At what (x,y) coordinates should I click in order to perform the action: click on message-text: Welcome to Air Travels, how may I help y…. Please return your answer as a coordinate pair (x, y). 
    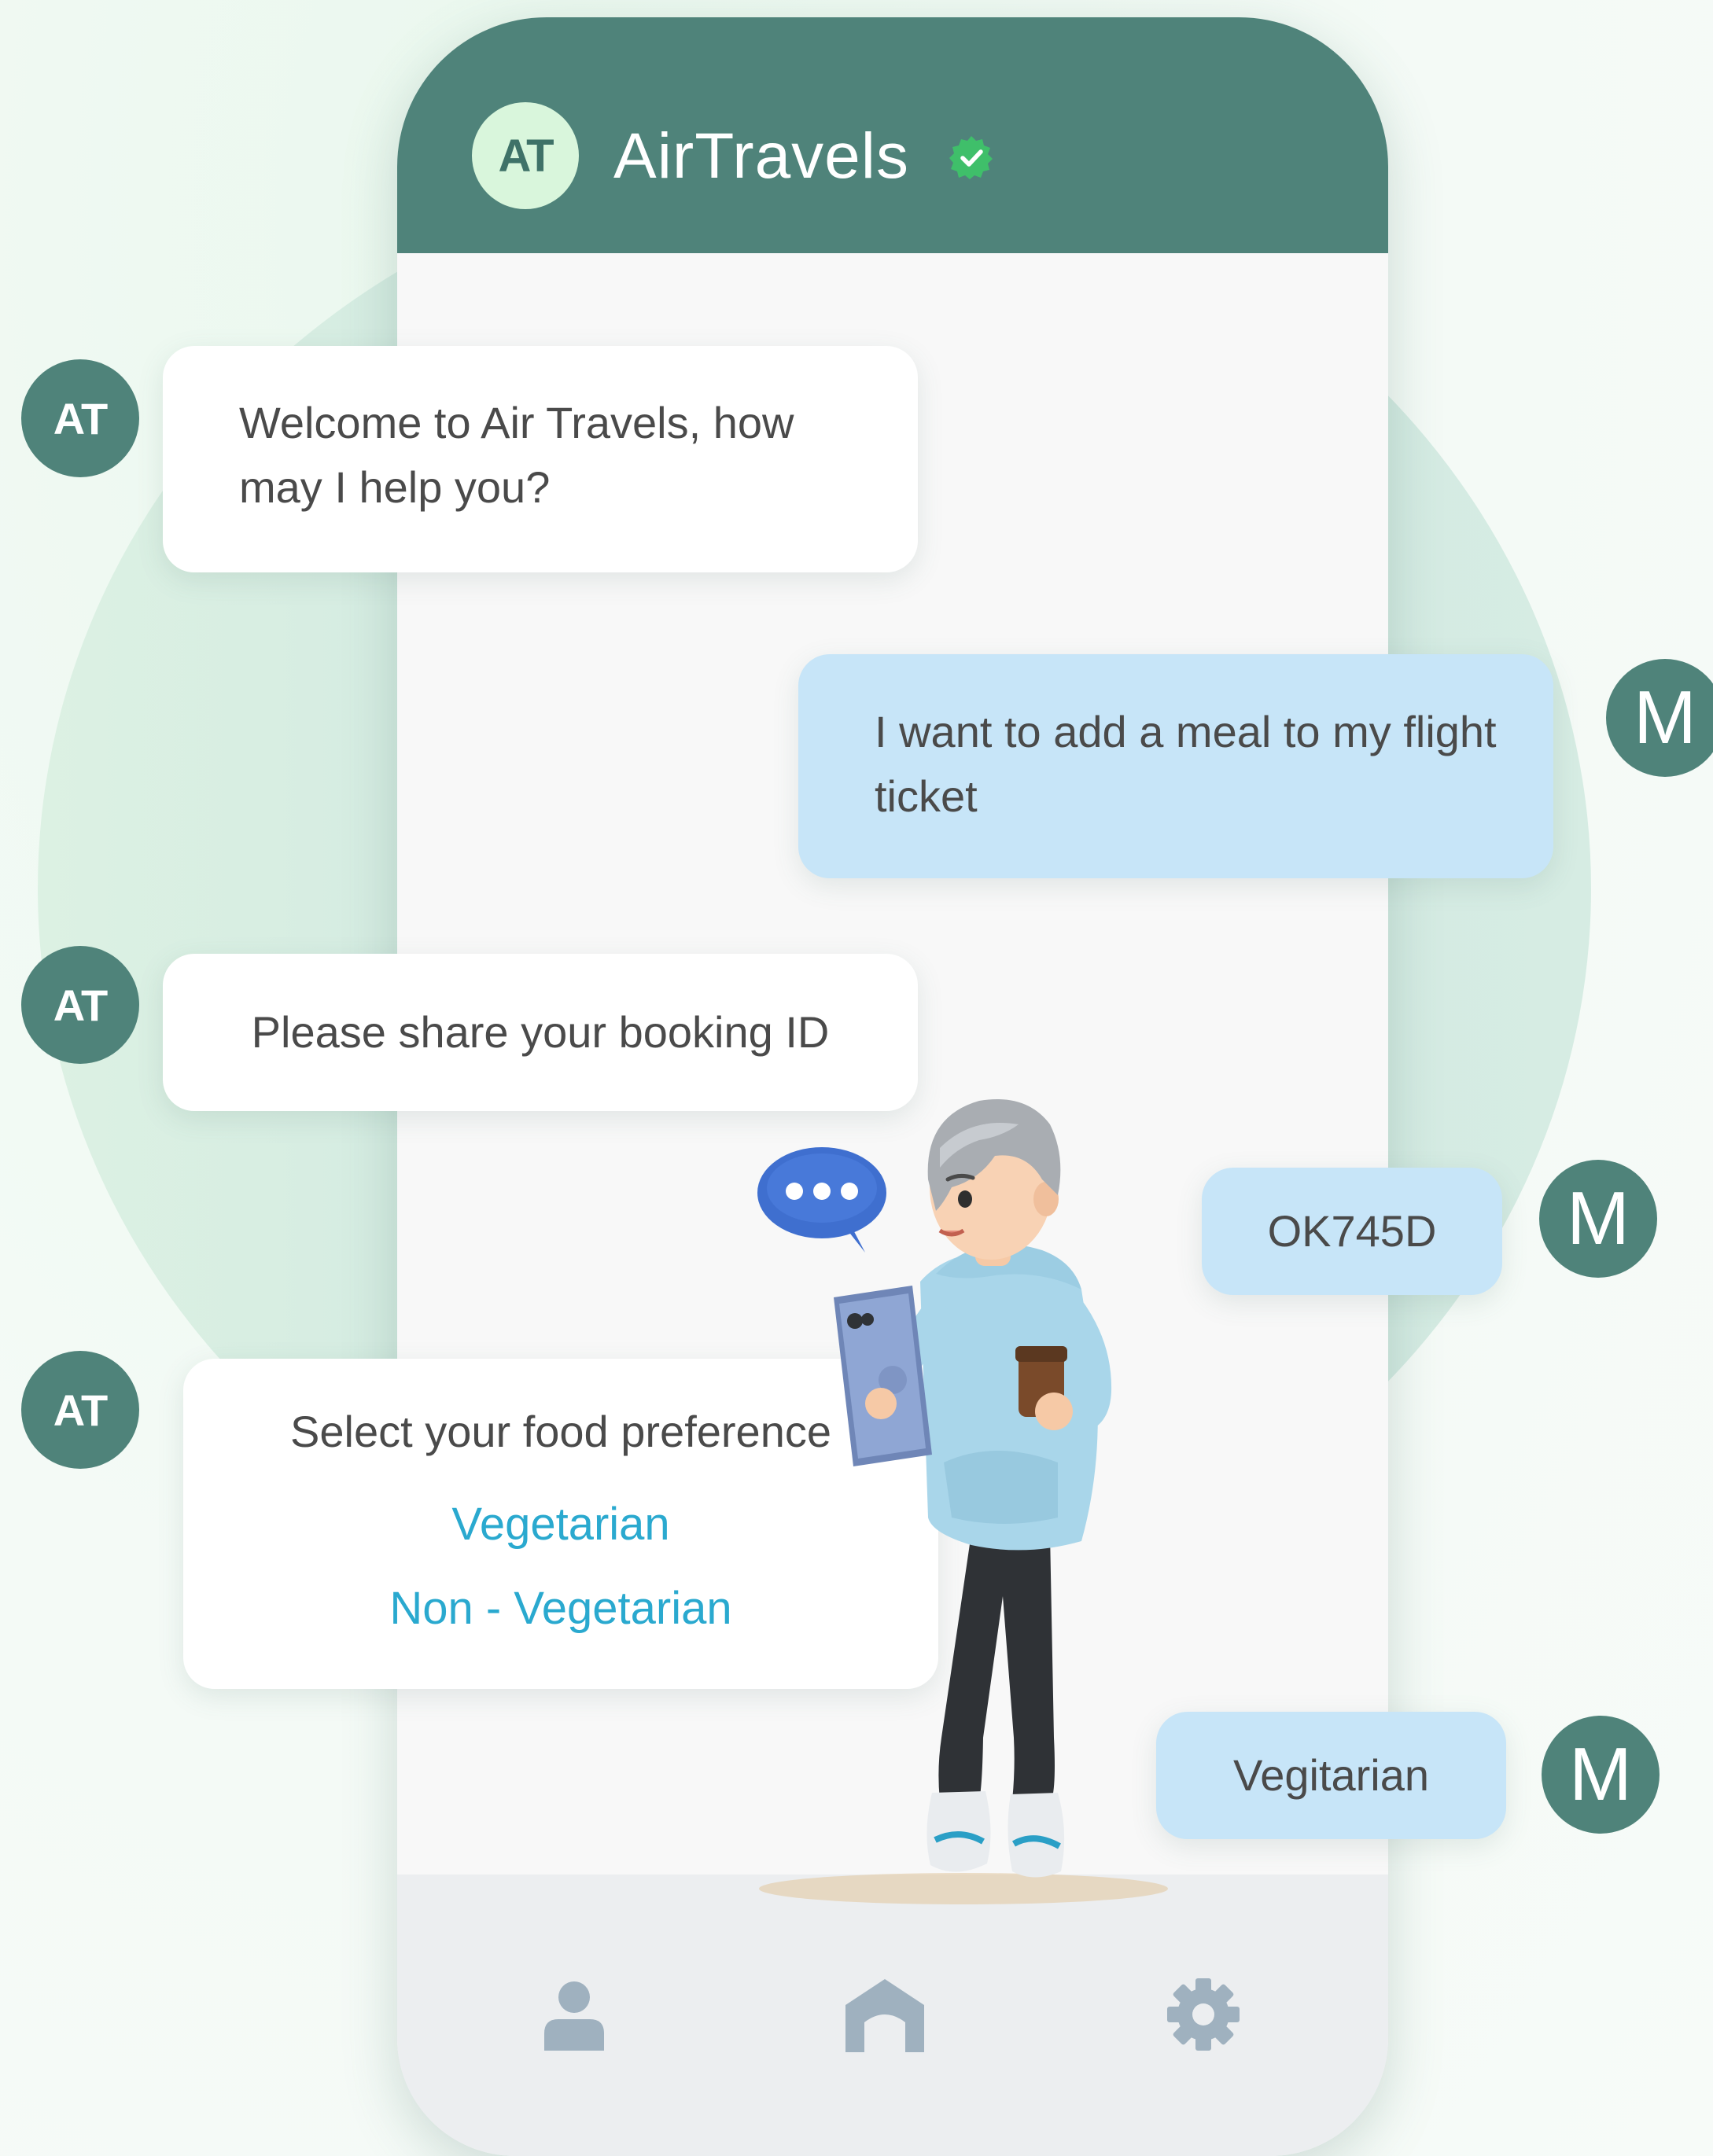
    Looking at the image, I should click on (516, 455).